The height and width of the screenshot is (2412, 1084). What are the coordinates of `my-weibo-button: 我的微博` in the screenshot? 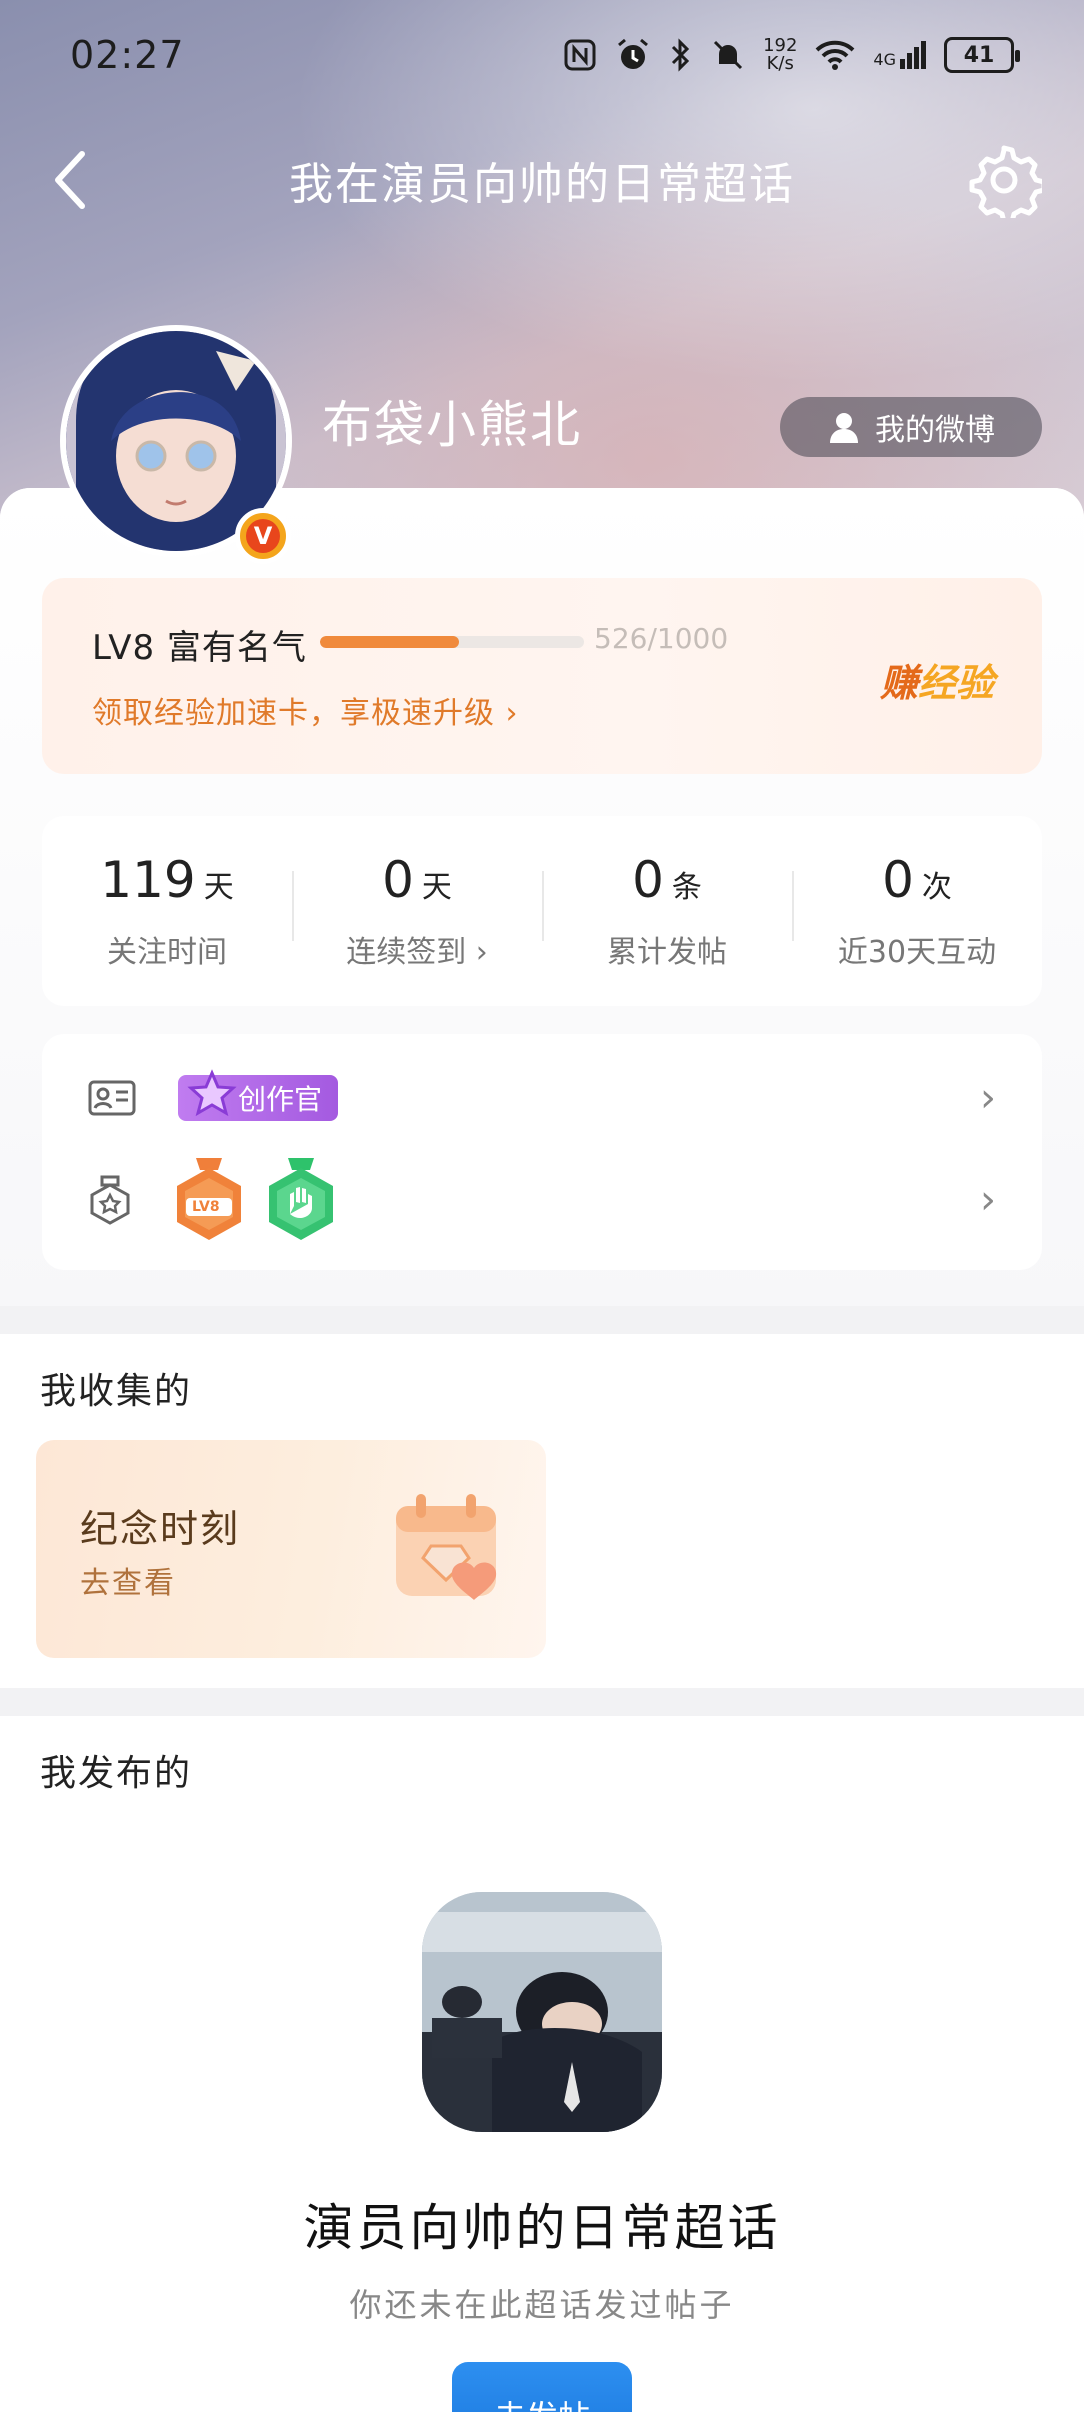 It's located at (911, 427).